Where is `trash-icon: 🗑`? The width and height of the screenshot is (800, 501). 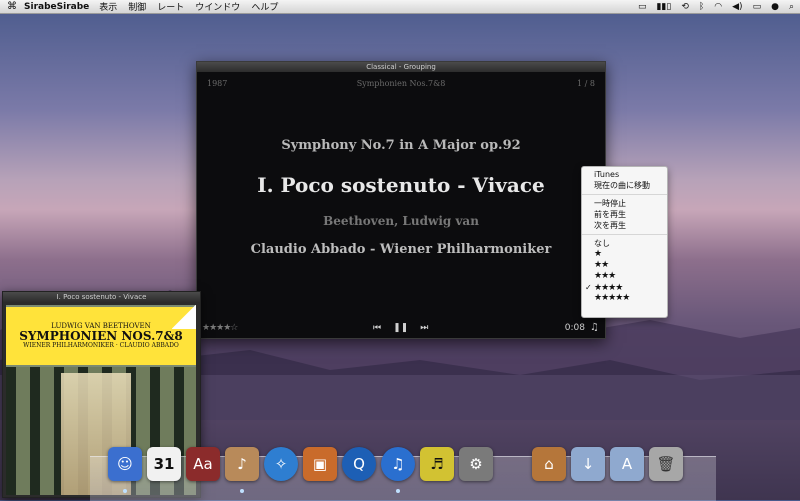 trash-icon: 🗑 is located at coordinates (666, 464).